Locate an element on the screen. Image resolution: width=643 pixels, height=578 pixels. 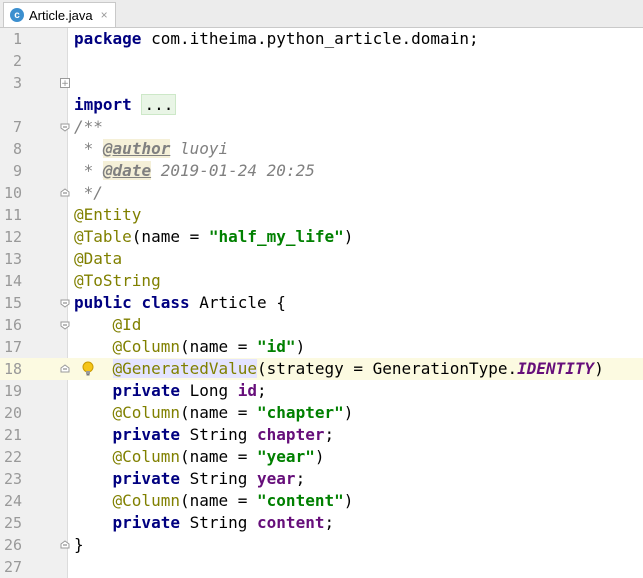
line-number: 8 is located at coordinates (17, 149).